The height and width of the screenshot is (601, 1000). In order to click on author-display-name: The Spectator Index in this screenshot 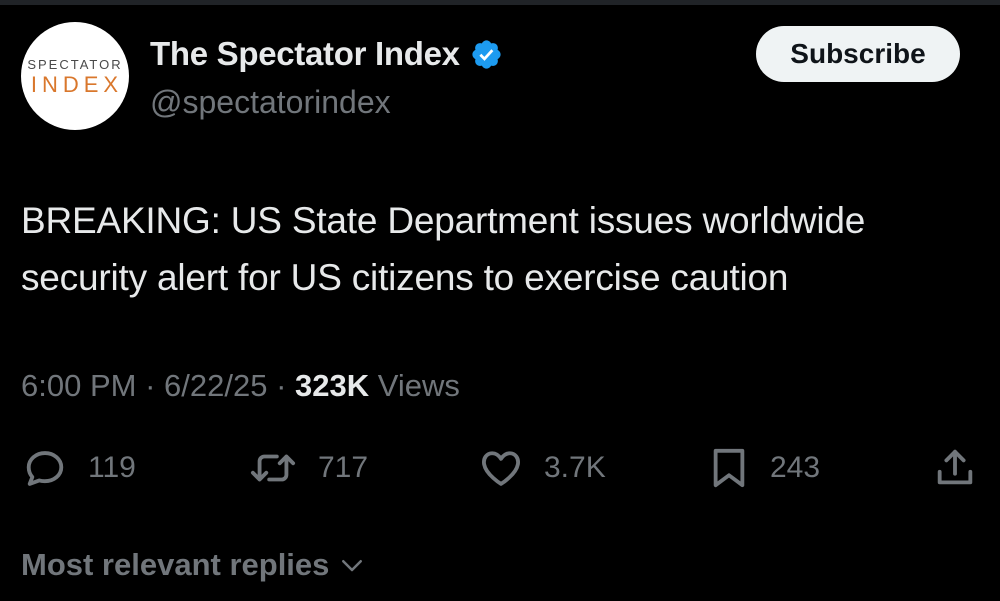, I will do `click(305, 54)`.